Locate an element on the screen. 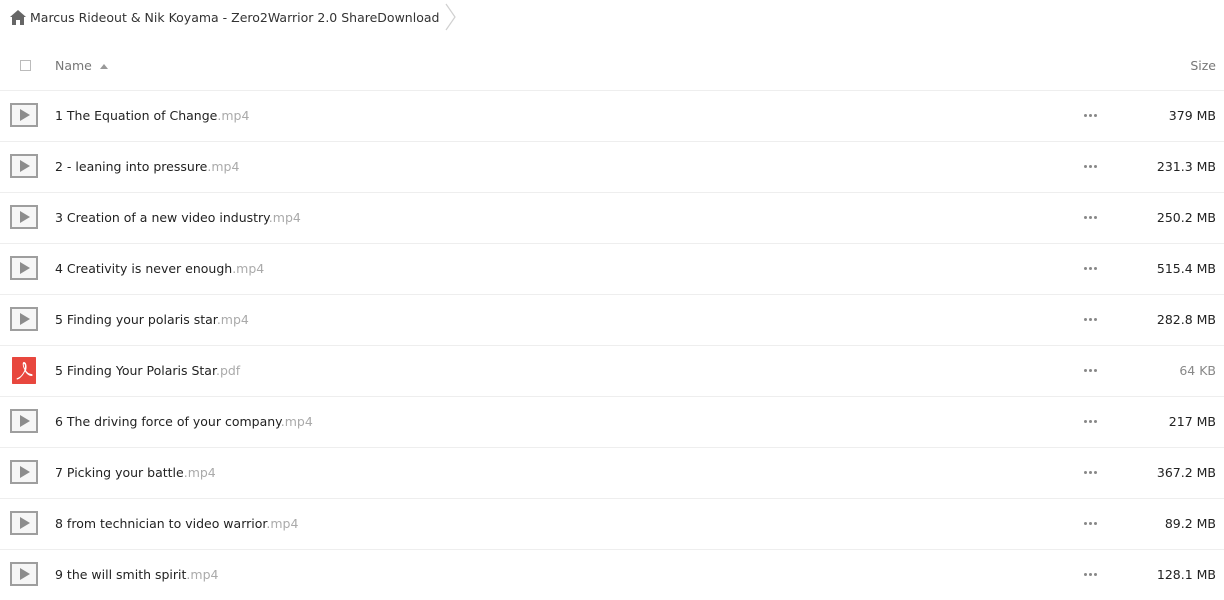 The image size is (1224, 600). file-size: 217 MB is located at coordinates (1192, 421).